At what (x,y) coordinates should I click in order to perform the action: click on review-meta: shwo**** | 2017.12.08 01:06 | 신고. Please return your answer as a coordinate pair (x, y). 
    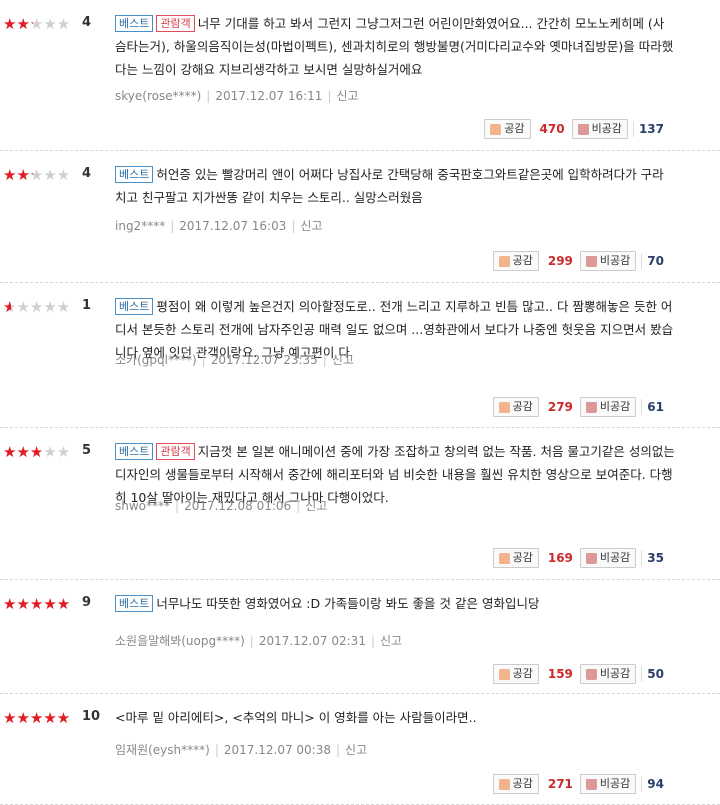
    Looking at the image, I should click on (221, 505).